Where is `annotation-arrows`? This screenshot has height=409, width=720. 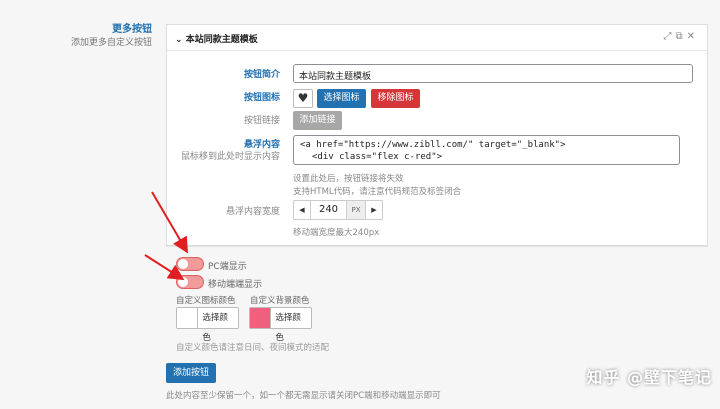
annotation-arrows is located at coordinates (166, 236).